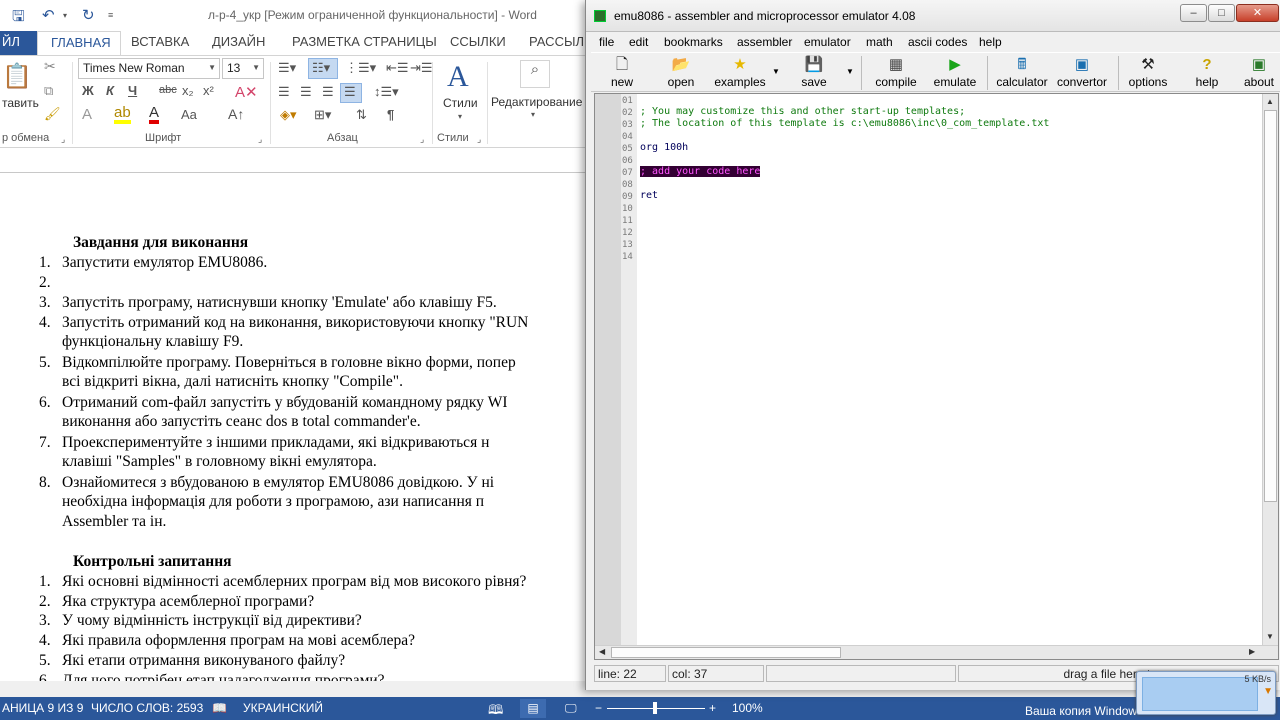 This screenshot has height=720, width=1280. I want to click on emulate-button: ▶ emulate, so click(955, 73).